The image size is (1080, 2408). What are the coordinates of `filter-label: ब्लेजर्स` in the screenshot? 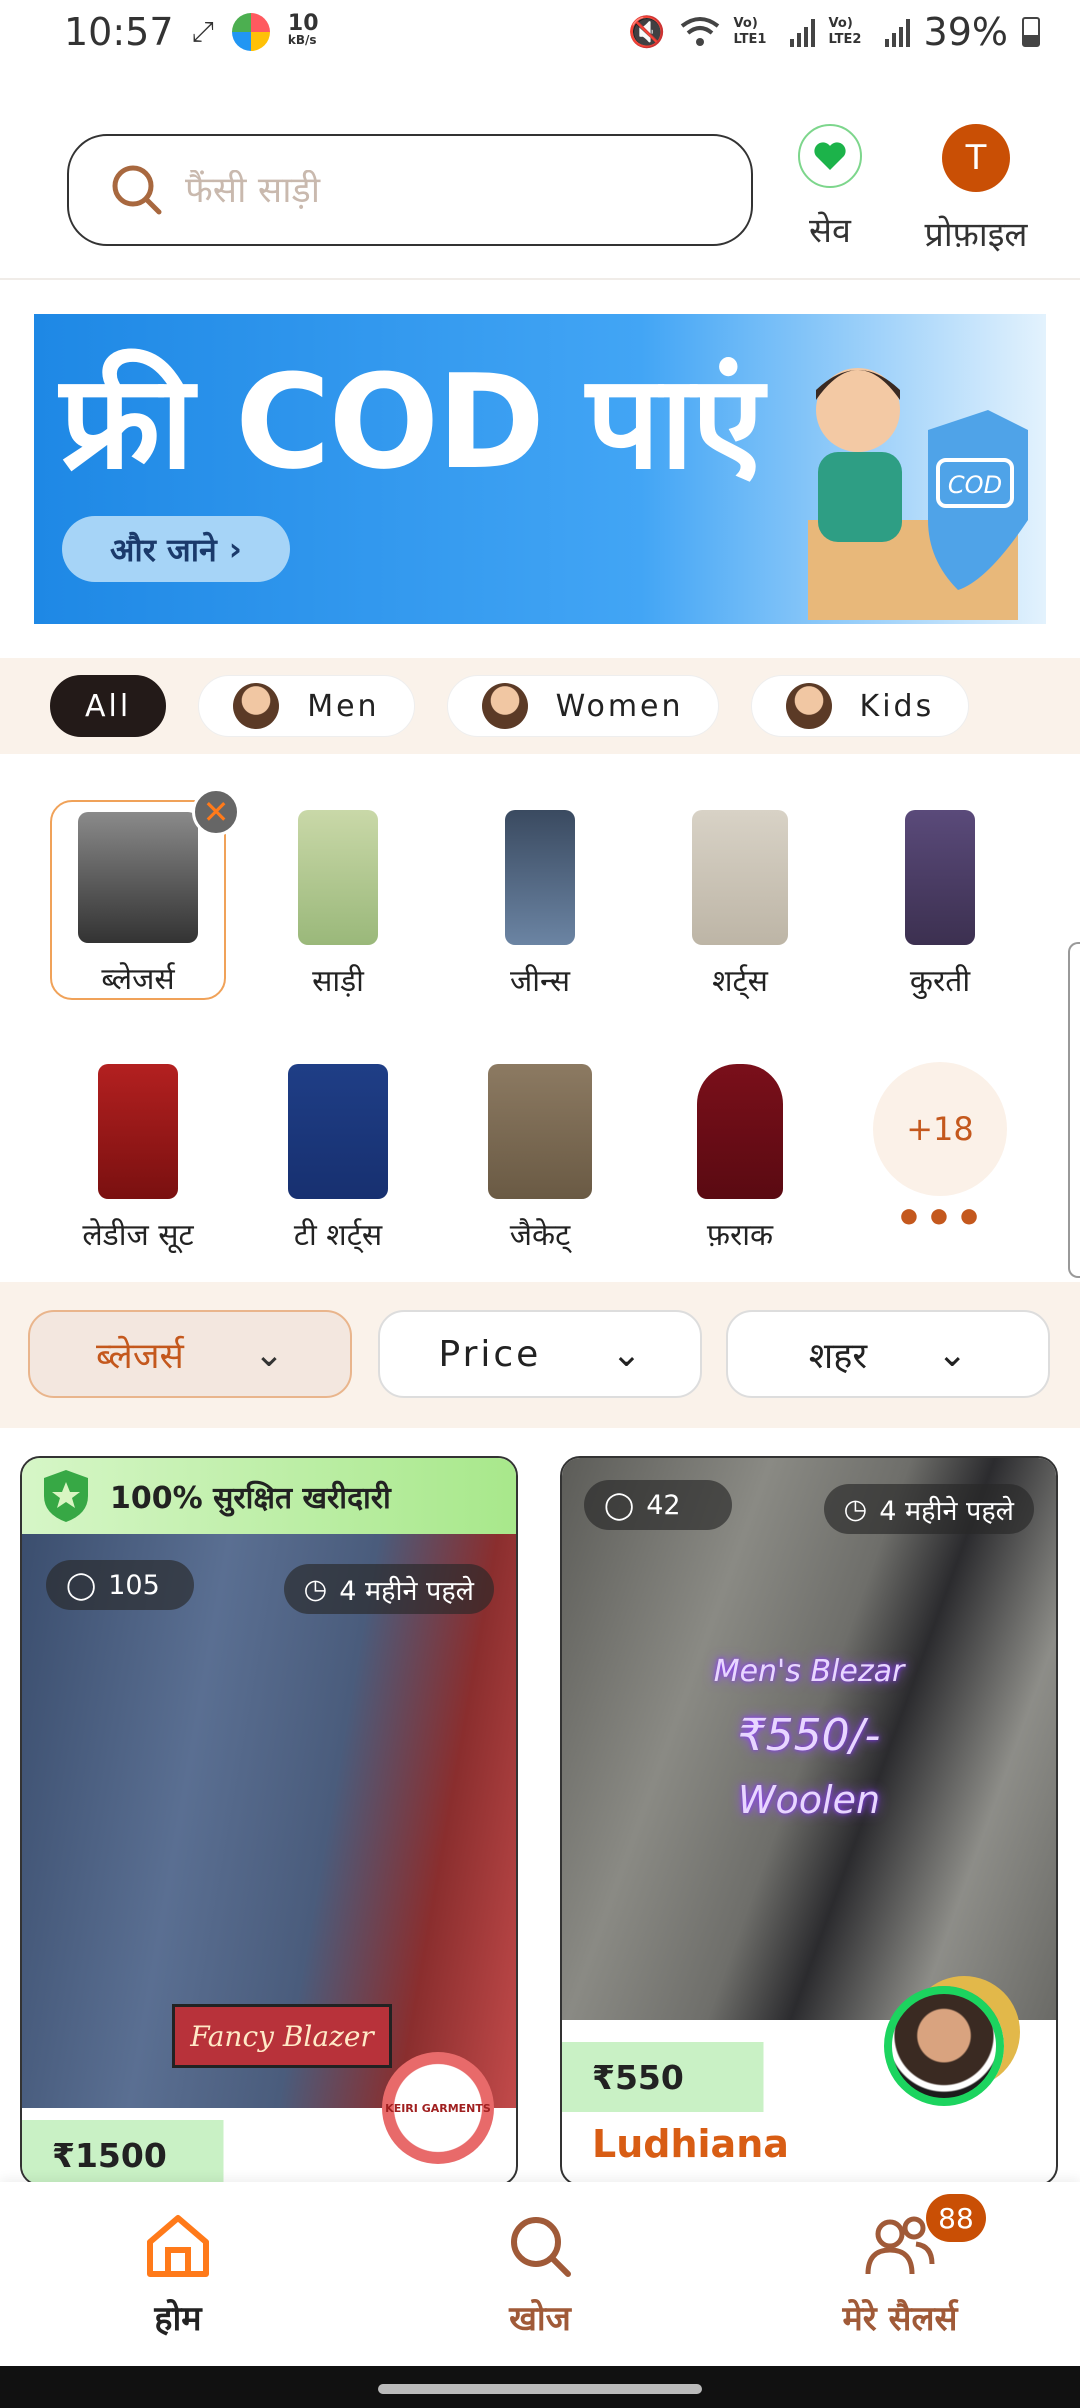 It's located at (139, 1356).